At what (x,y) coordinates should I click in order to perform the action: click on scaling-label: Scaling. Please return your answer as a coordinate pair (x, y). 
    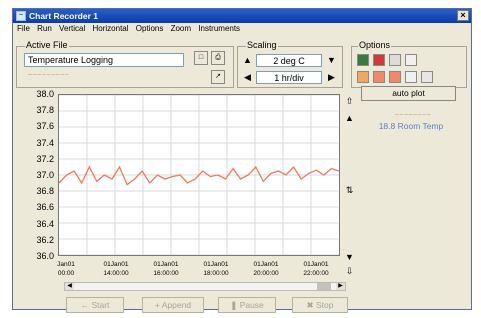
    Looking at the image, I should click on (262, 45).